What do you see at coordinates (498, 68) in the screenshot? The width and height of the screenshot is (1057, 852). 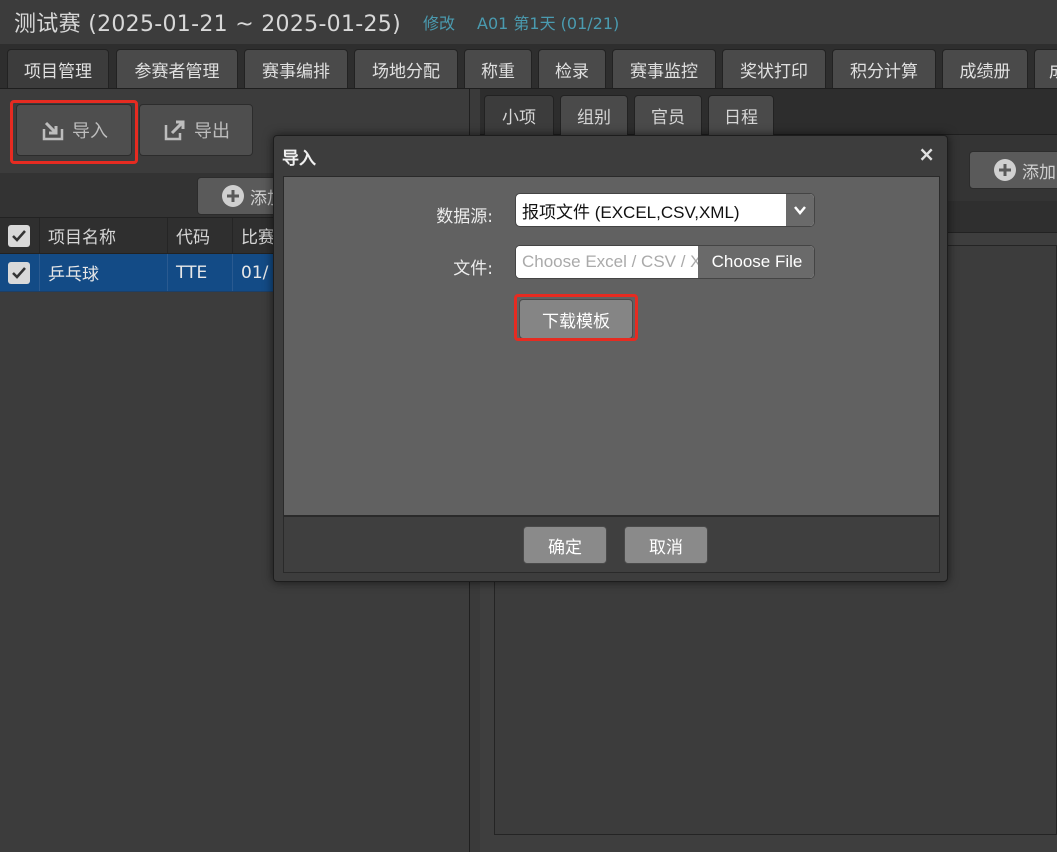 I see `tab-weigh-in: 称重` at bounding box center [498, 68].